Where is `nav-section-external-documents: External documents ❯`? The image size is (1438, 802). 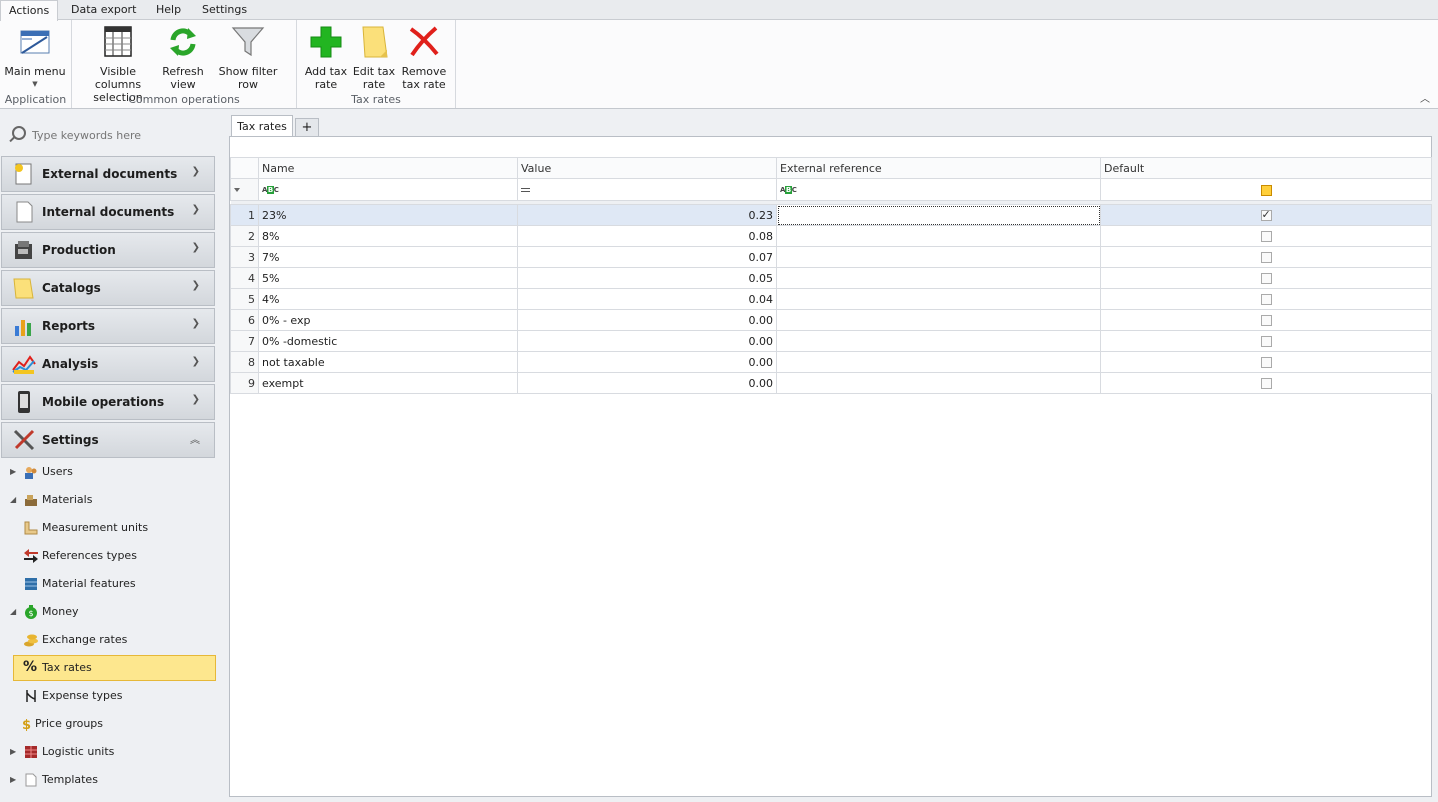 nav-section-external-documents: External documents ❯ is located at coordinates (108, 174).